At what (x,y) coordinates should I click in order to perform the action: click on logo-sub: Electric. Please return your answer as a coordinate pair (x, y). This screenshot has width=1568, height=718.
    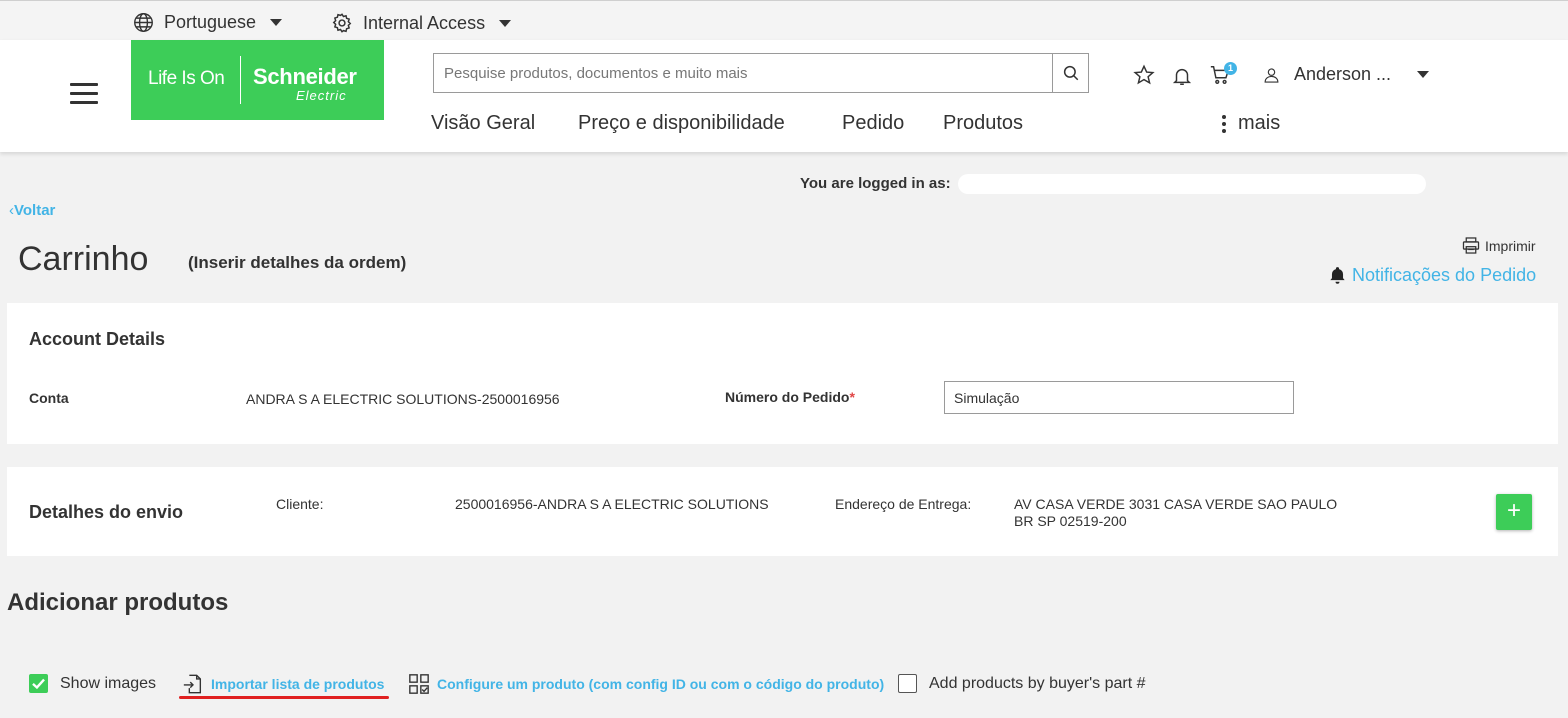
    Looking at the image, I should click on (321, 95).